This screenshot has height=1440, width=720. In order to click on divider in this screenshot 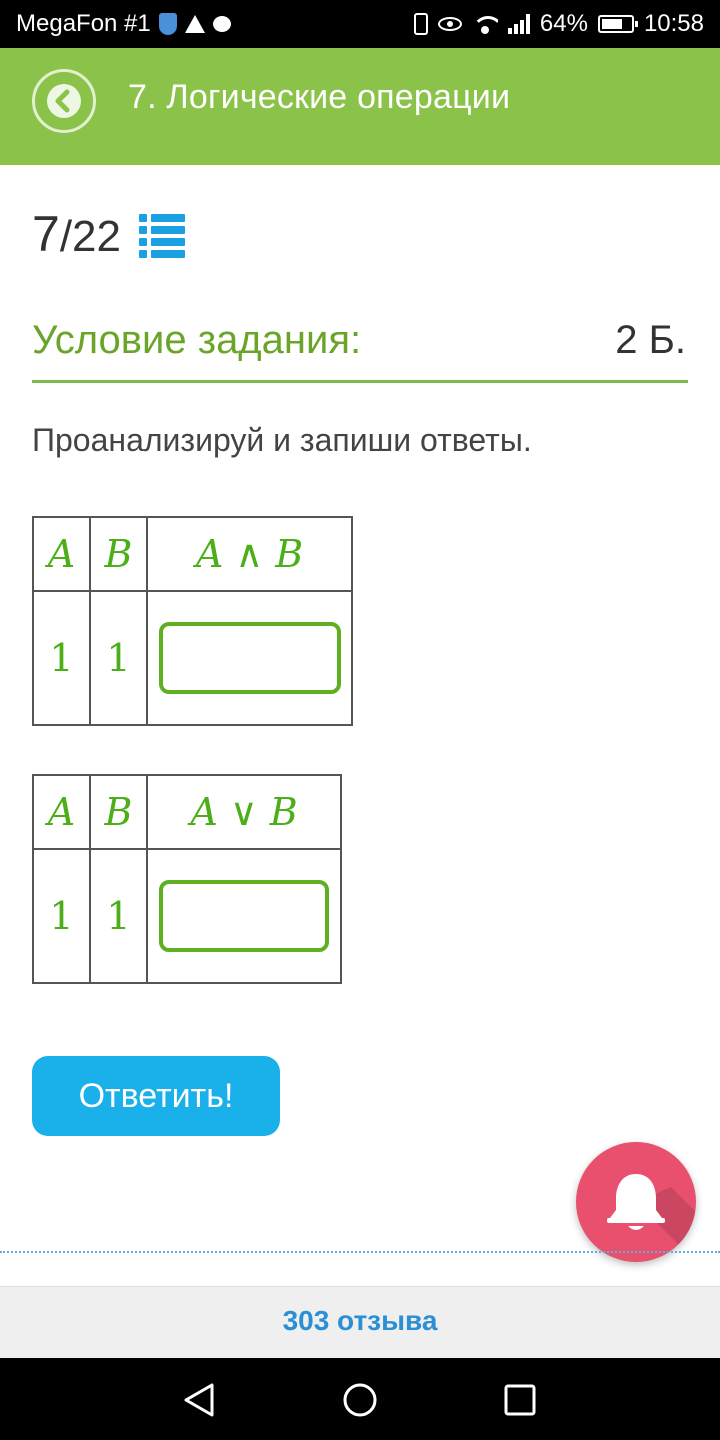, I will do `click(360, 381)`.